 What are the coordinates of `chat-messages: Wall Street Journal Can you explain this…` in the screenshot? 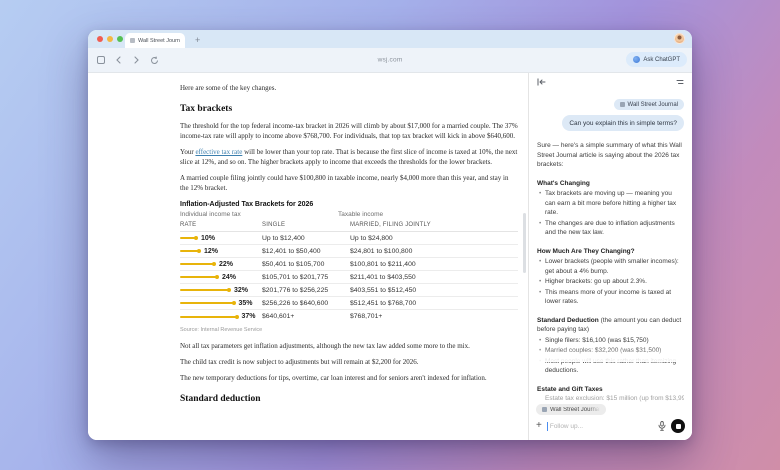 It's located at (610, 246).